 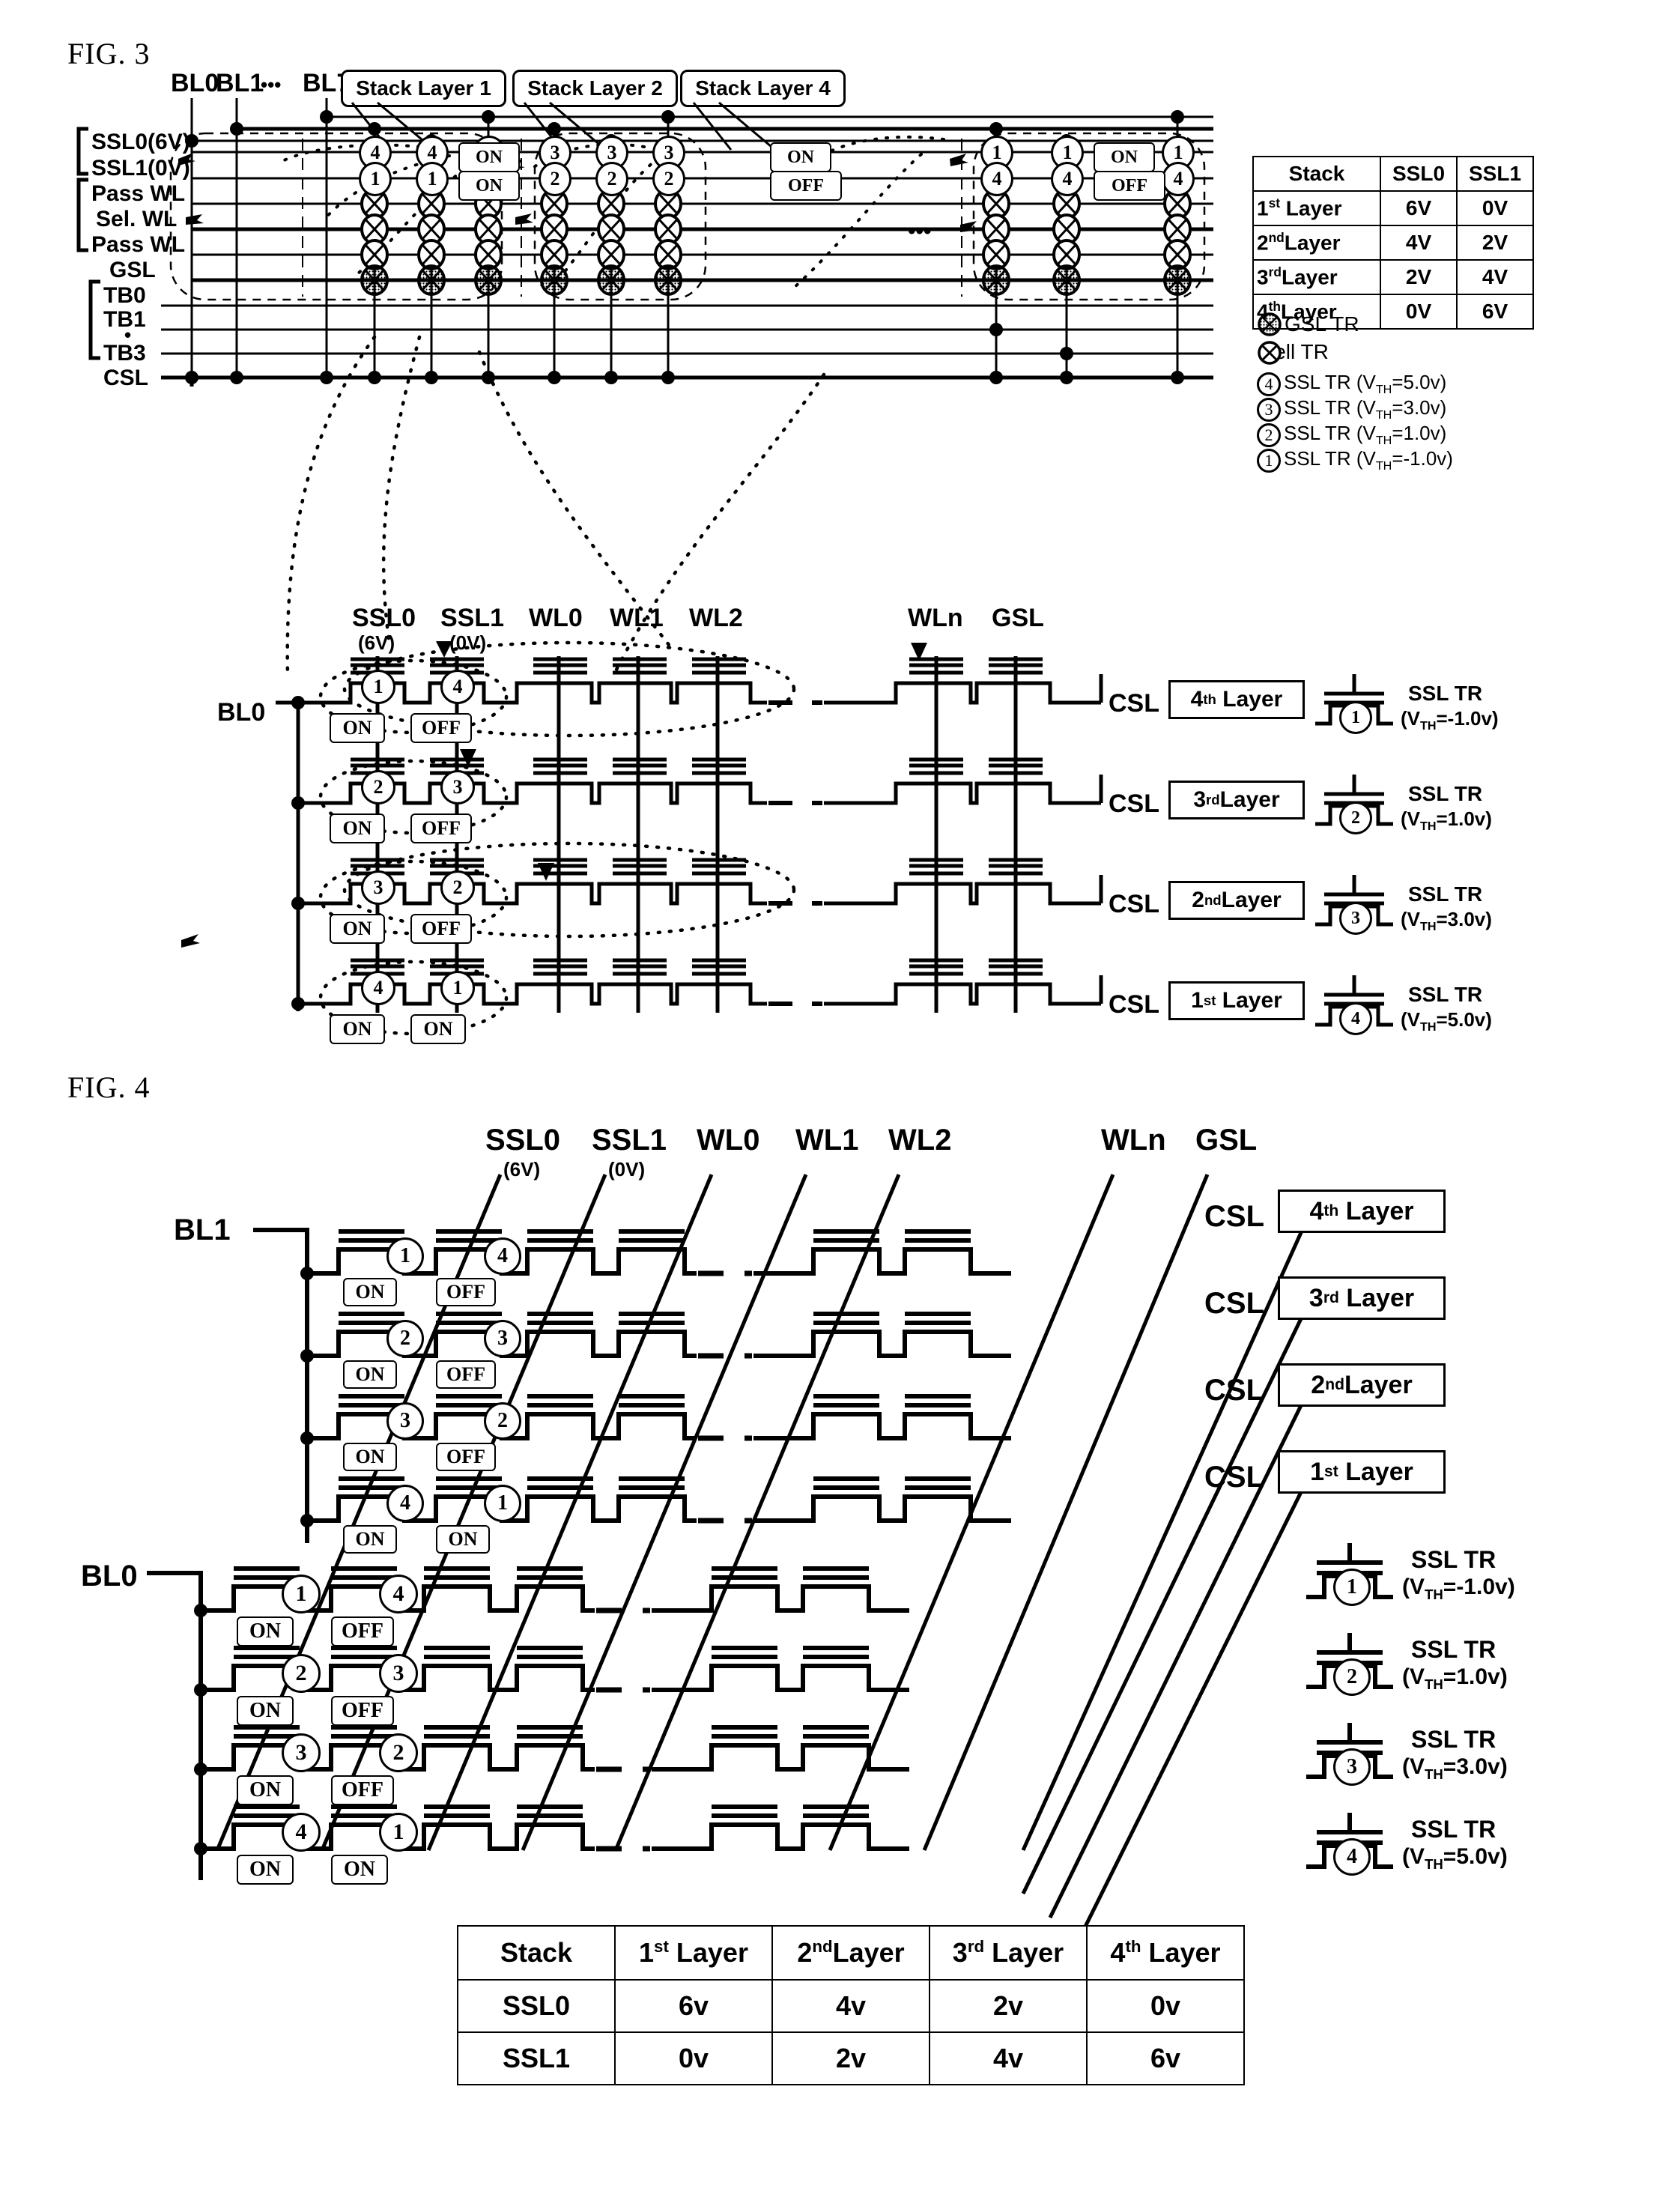 What do you see at coordinates (357, 1029) in the screenshot?
I see `fig3-lower-state-ssl0-layer1: ON` at bounding box center [357, 1029].